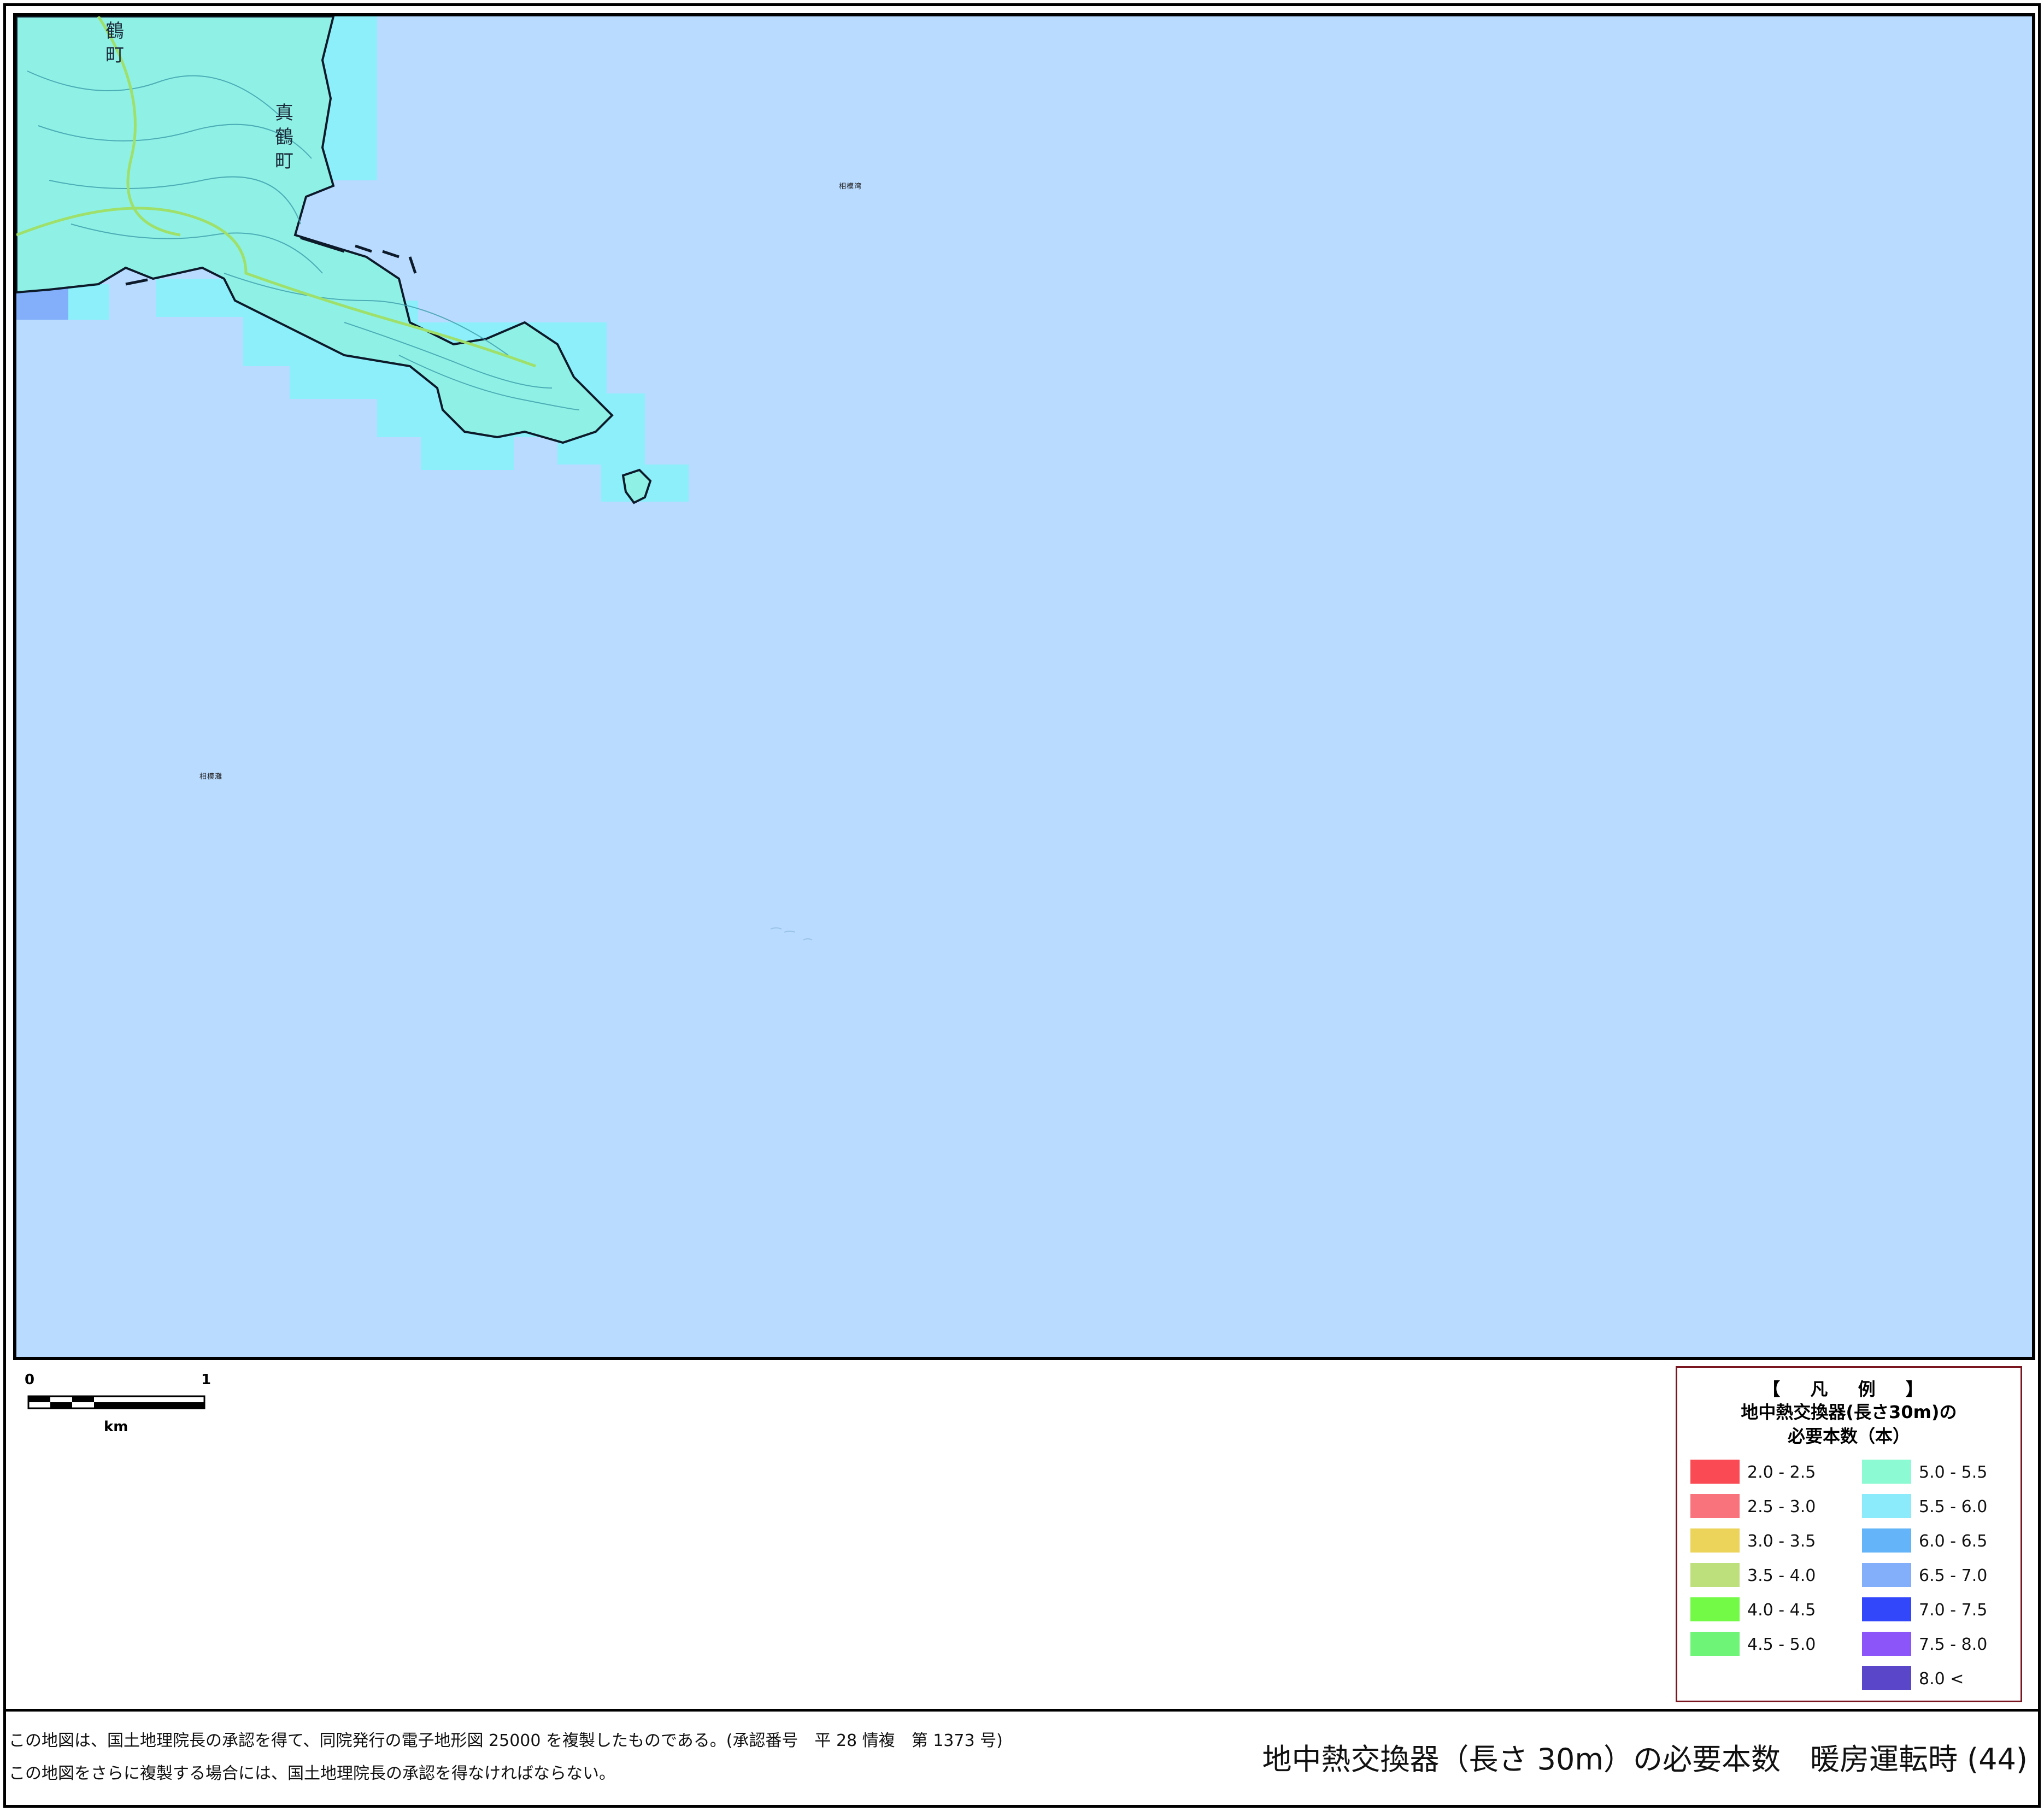 The image size is (2044, 1811). What do you see at coordinates (1781, 1506) in the screenshot?
I see `legend-label: 2.5 - 3.0` at bounding box center [1781, 1506].